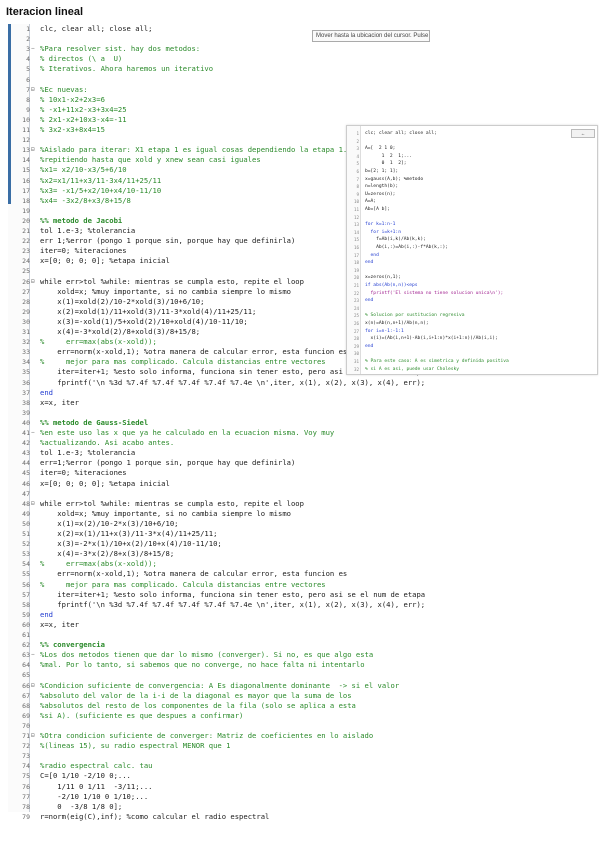 Image resolution: width=599 pixels, height=848 pixels. Describe the element at coordinates (472, 370) in the screenshot. I see `inset-code-line: 32 % si A es asi, puede usar Cholesky` at that location.